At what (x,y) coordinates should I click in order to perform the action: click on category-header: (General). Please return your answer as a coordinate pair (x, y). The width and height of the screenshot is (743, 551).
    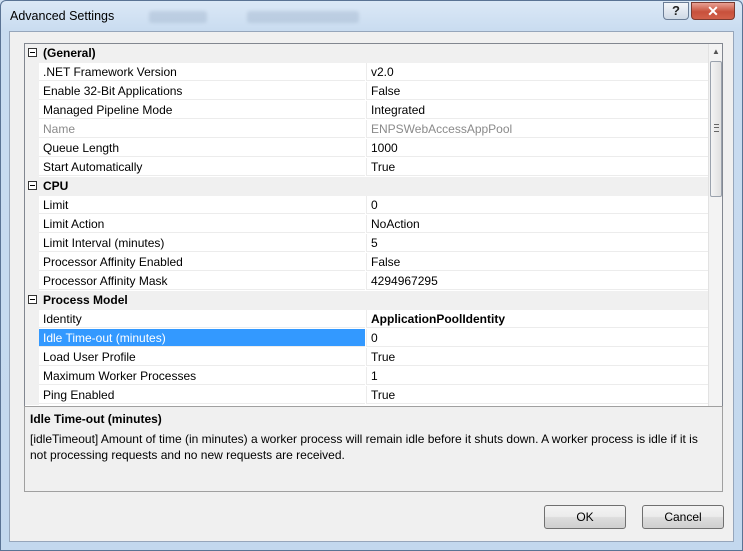
    Looking at the image, I should click on (366, 53).